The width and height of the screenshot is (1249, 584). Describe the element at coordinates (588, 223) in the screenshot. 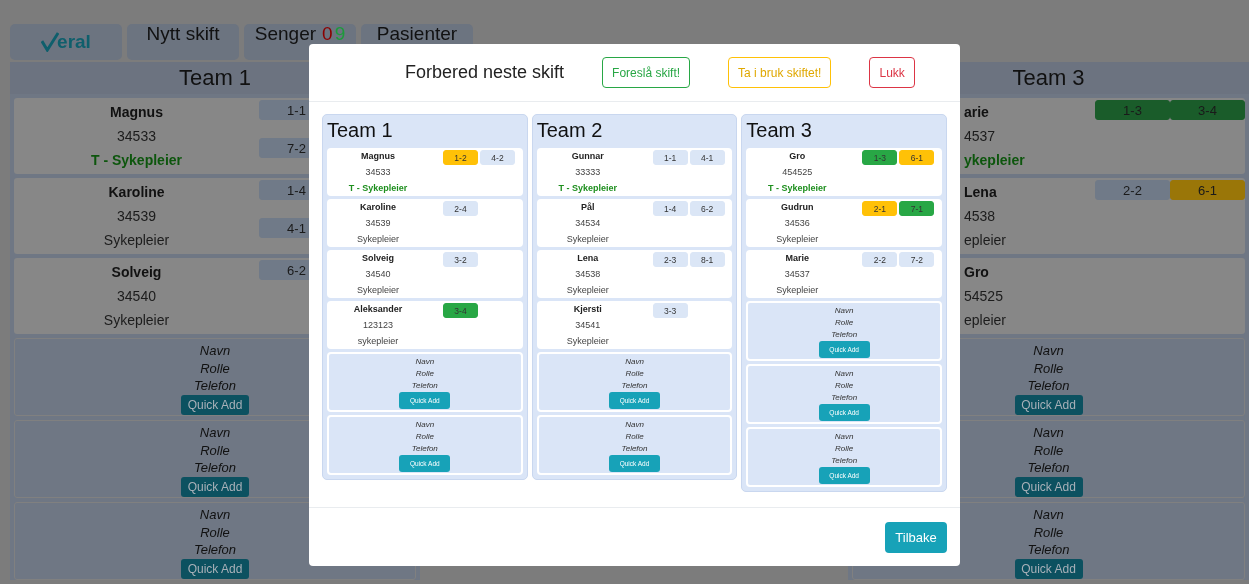

I see `phone-number: 34534` at that location.